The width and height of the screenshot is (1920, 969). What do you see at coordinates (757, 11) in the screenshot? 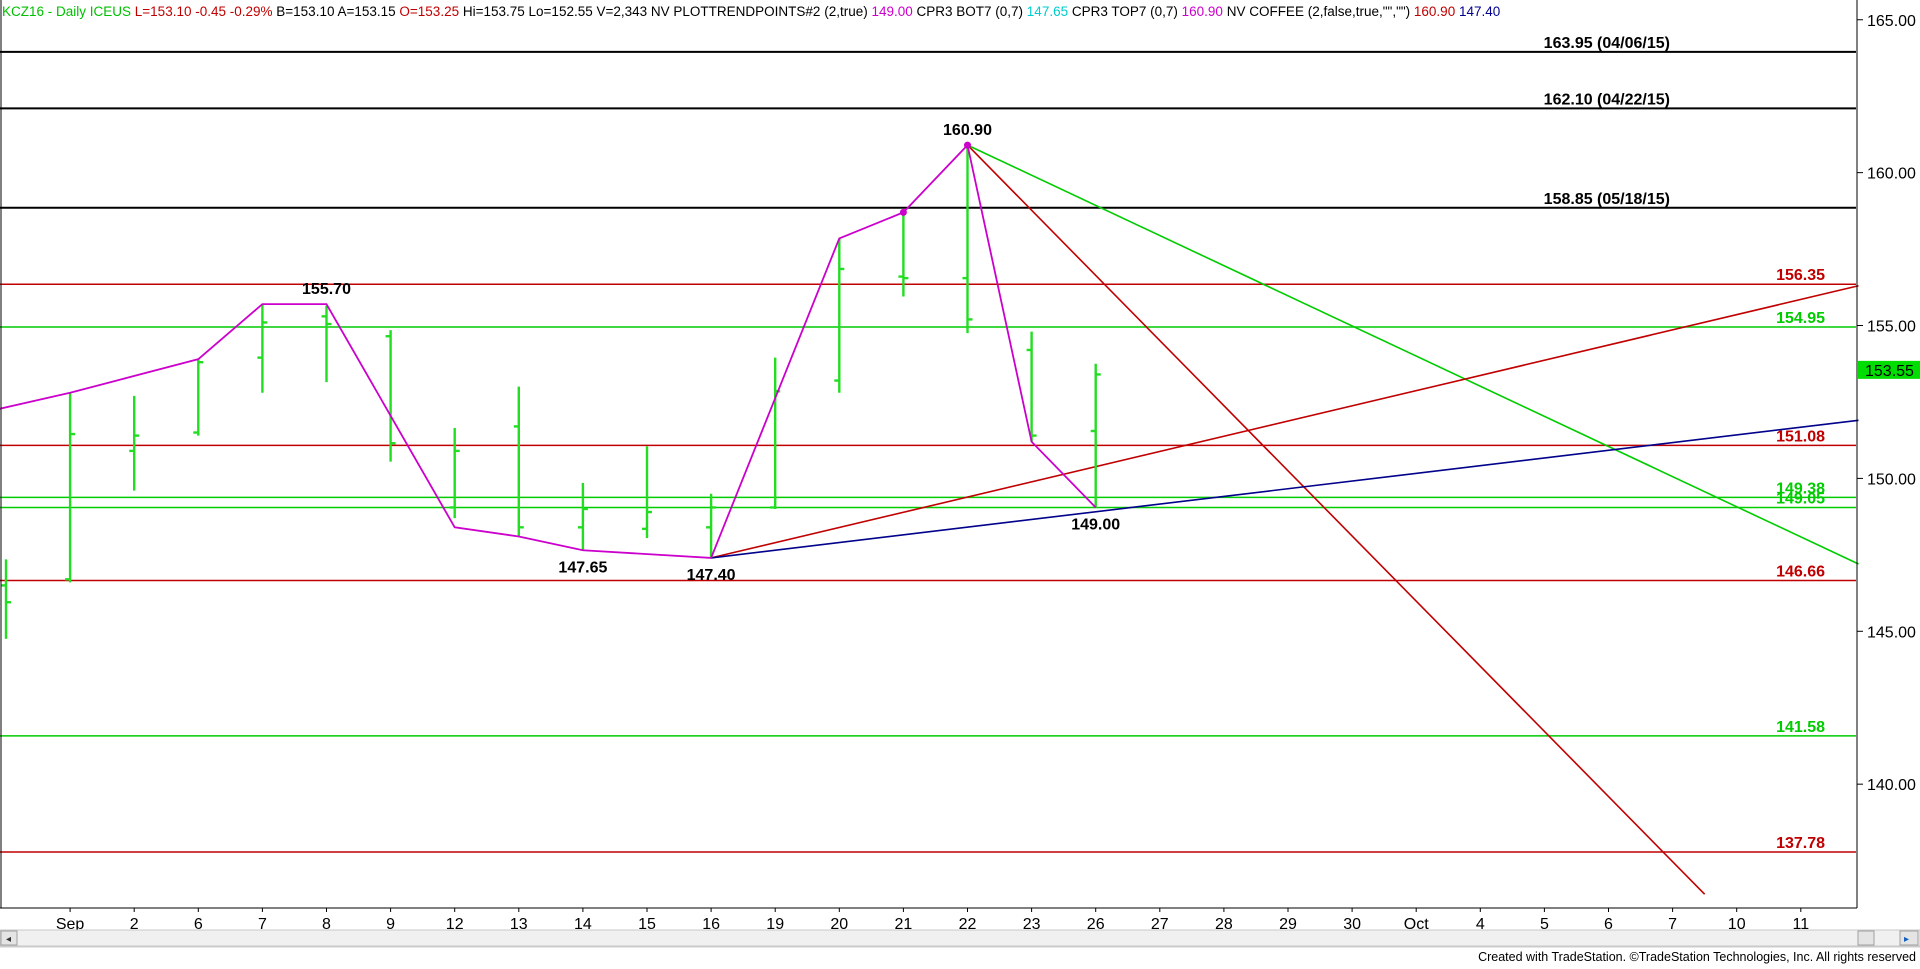
I see `header-item: NV PLOTTRENDPOINTS#2 (2,true)` at bounding box center [757, 11].